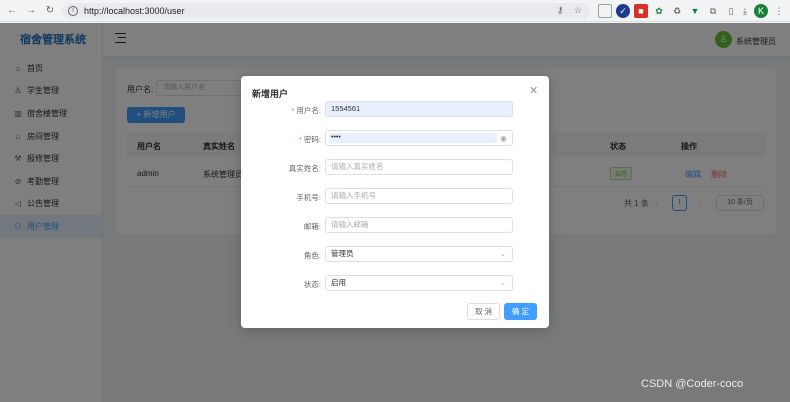 Image resolution: width=790 pixels, height=402 pixels. I want to click on form-row-status: 状态: 启用 ⌄, so click(395, 283).